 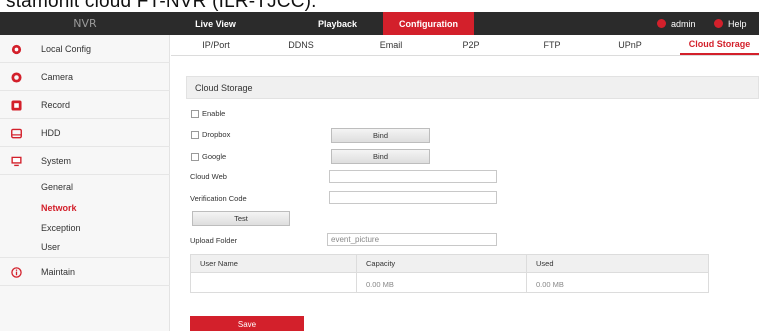 I want to click on dropbox-label: Dropbox, so click(x=216, y=134).